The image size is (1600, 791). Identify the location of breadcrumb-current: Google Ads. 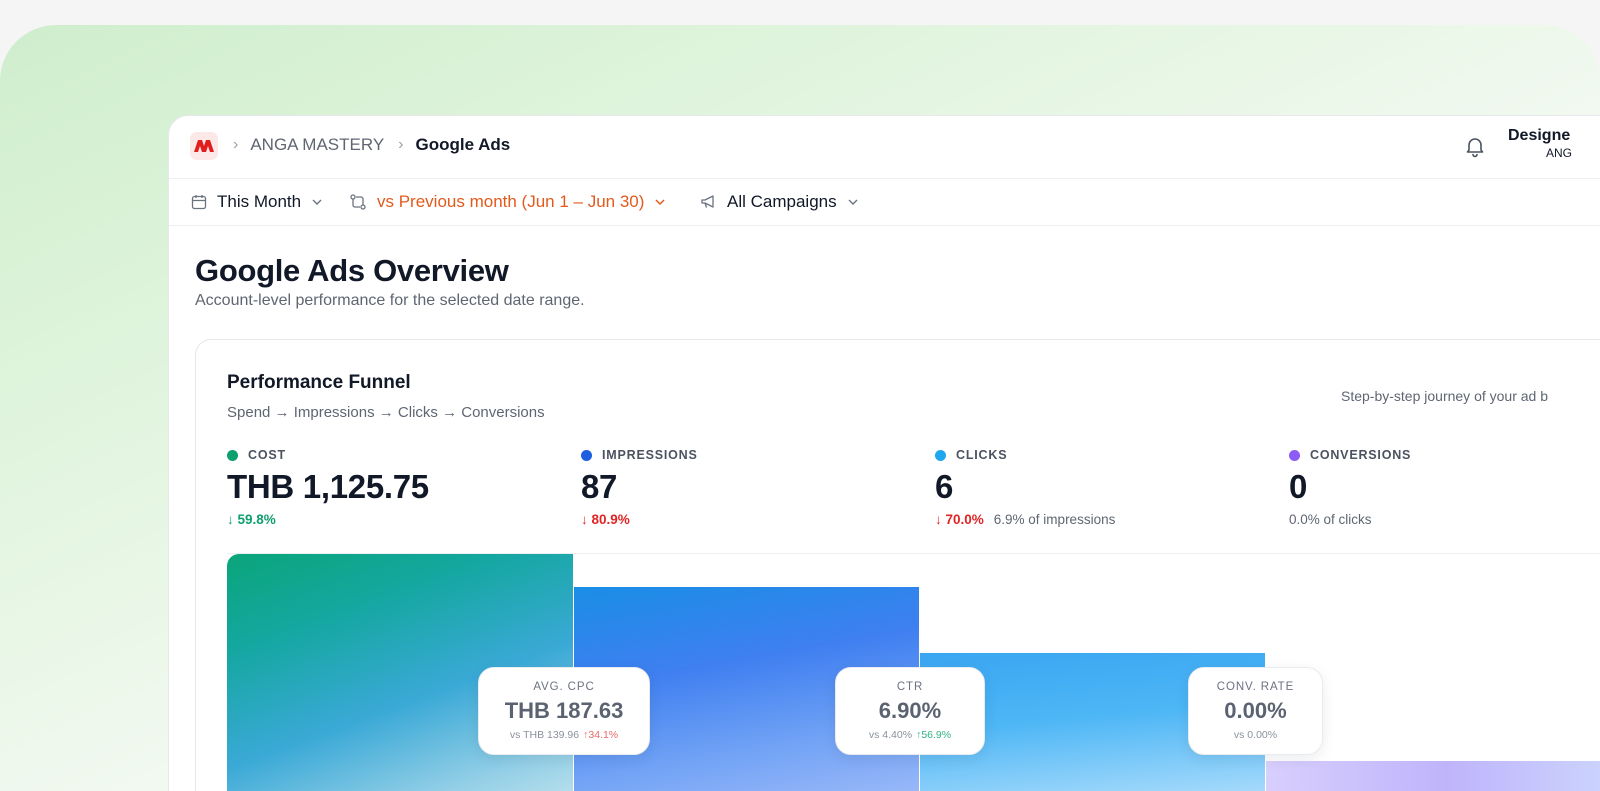
(463, 144).